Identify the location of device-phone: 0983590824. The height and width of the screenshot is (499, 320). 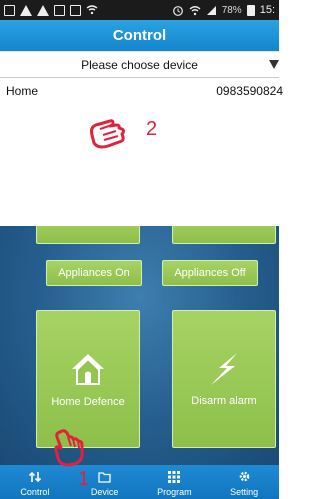
(249, 91).